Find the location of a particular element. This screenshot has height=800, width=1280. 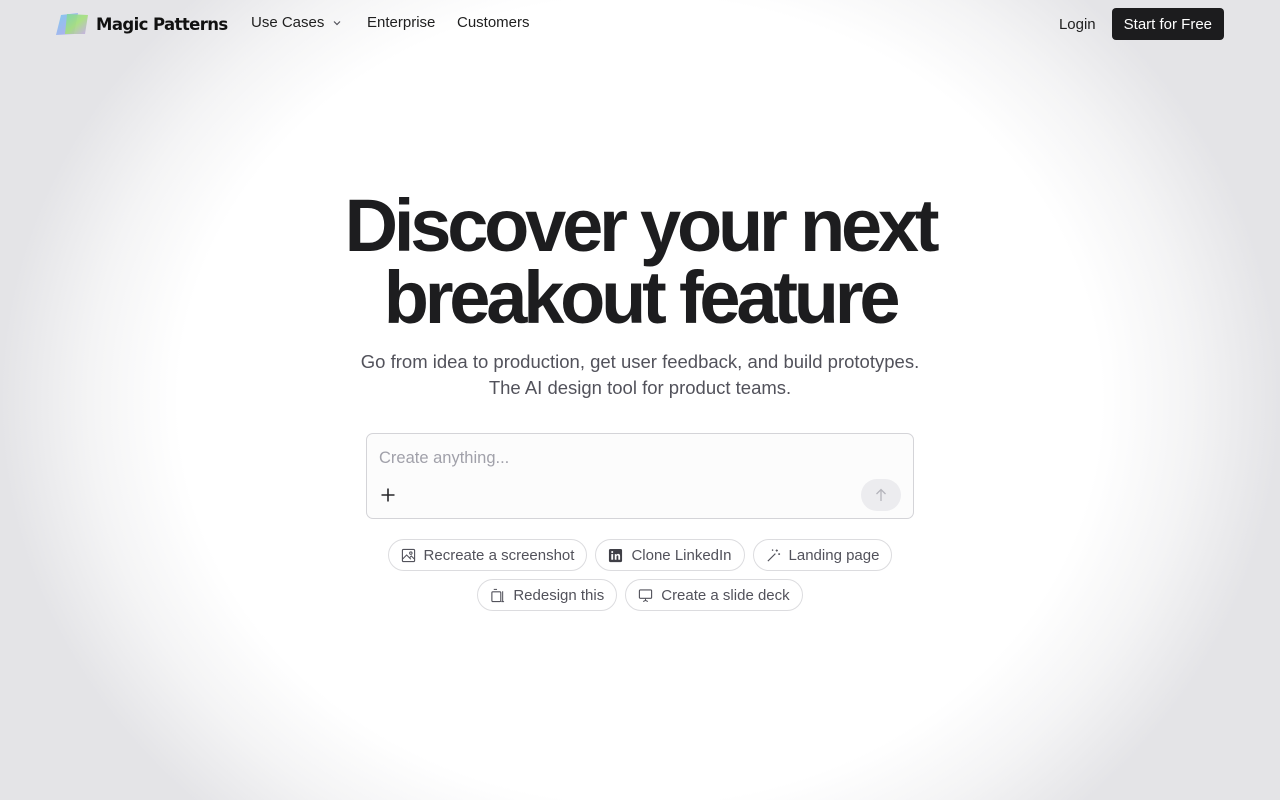

image-icon is located at coordinates (408, 555).